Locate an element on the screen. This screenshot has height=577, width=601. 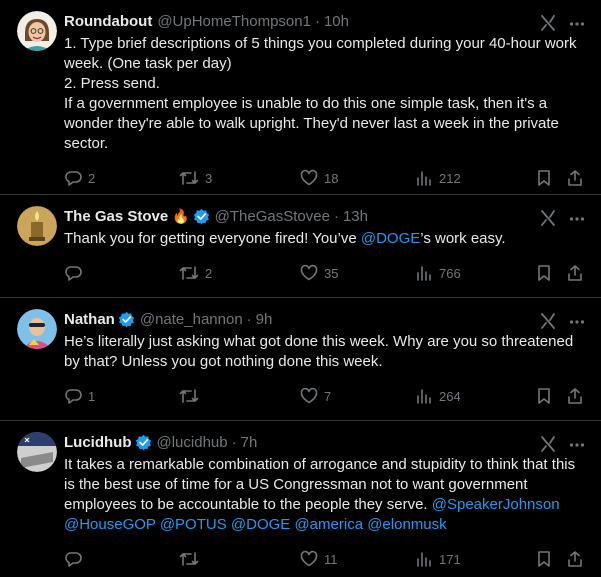
views-button: 766 is located at coordinates (438, 273).